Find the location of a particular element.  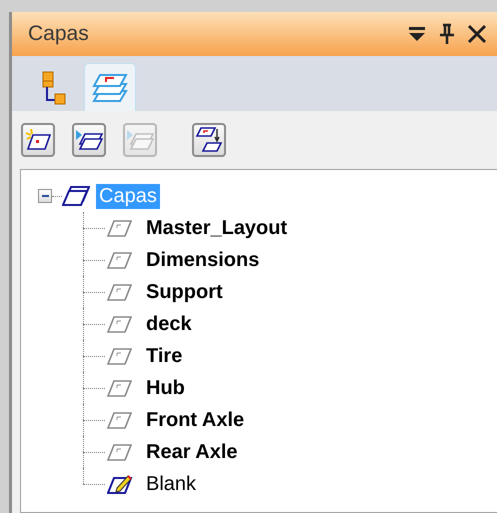

tree-item: Support is located at coordinates (184, 292).